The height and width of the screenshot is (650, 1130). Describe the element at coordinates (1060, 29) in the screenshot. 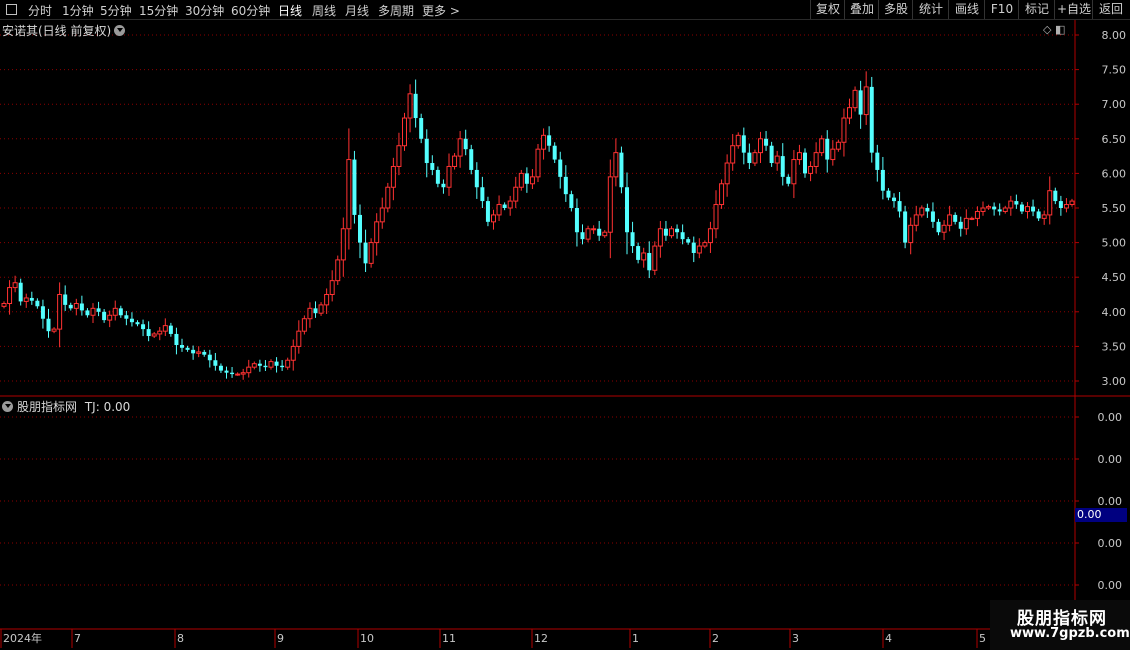

I see `panel-toggle-icon: ◧` at that location.